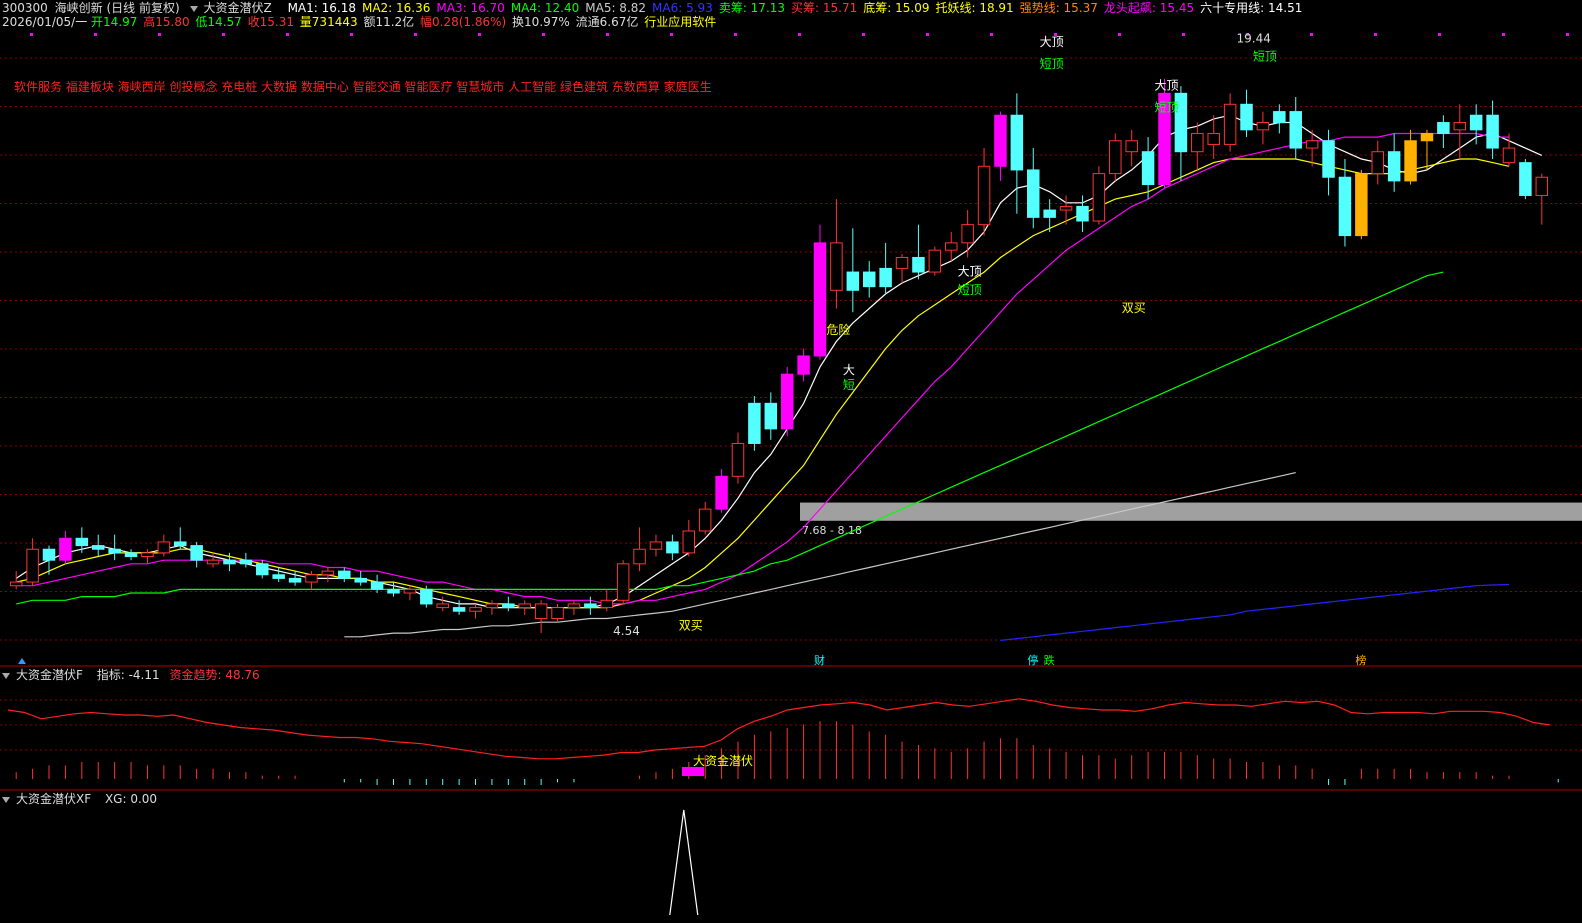 Image resolution: width=1582 pixels, height=923 pixels. Describe the element at coordinates (1052, 42) in the screenshot. I see `chart-annotation: 大顶` at that location.